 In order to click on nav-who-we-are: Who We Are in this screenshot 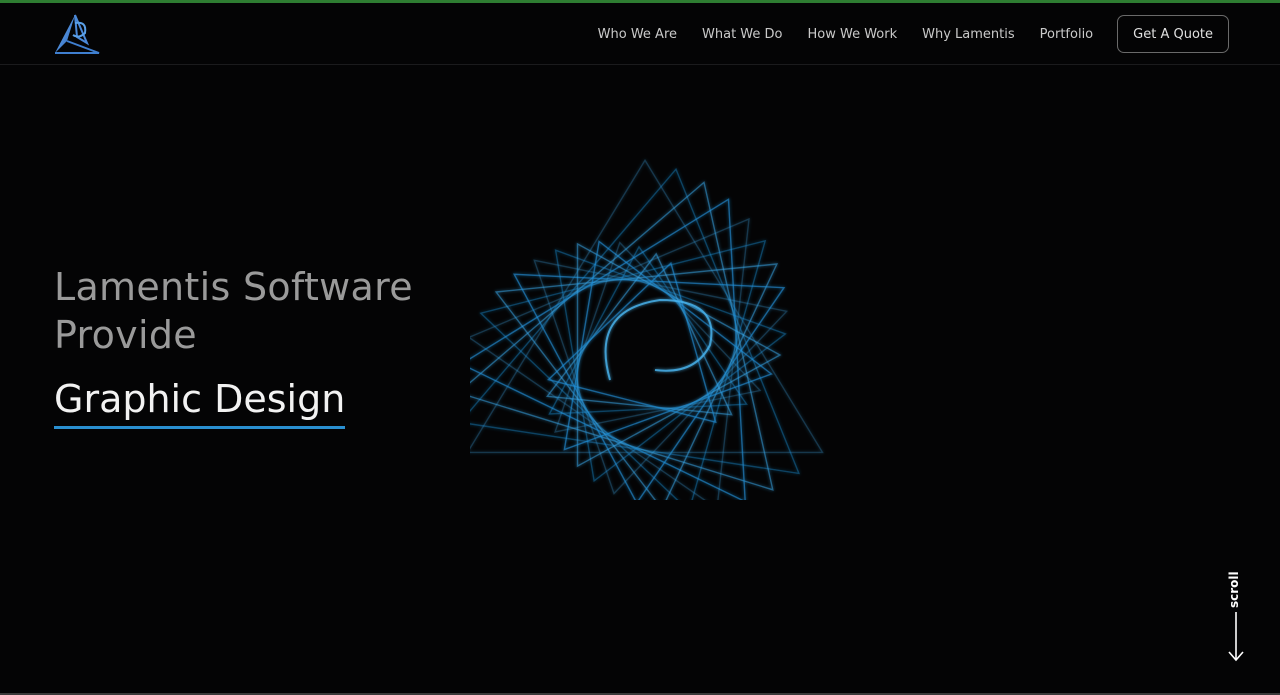, I will do `click(637, 34)`.